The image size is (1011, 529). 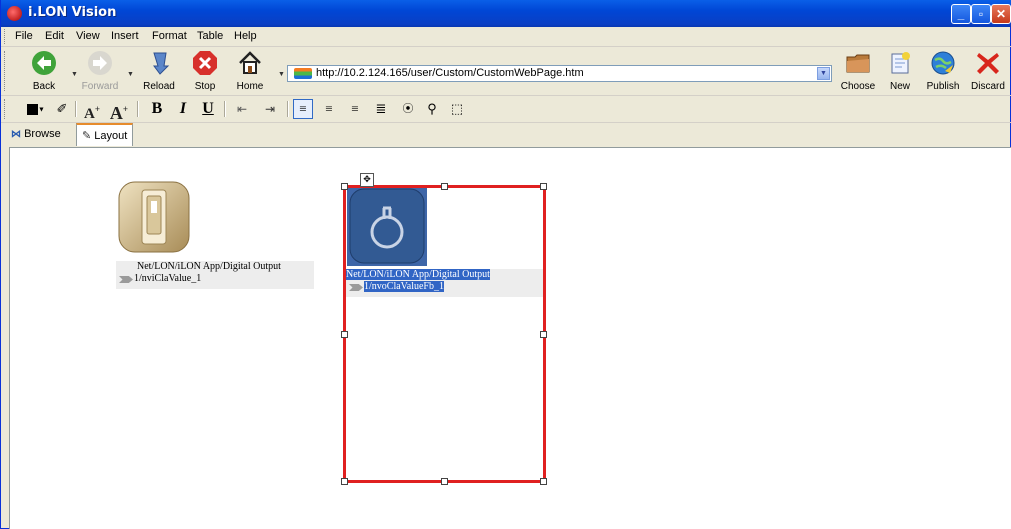 What do you see at coordinates (943, 63) in the screenshot?
I see `publish-globe-icon` at bounding box center [943, 63].